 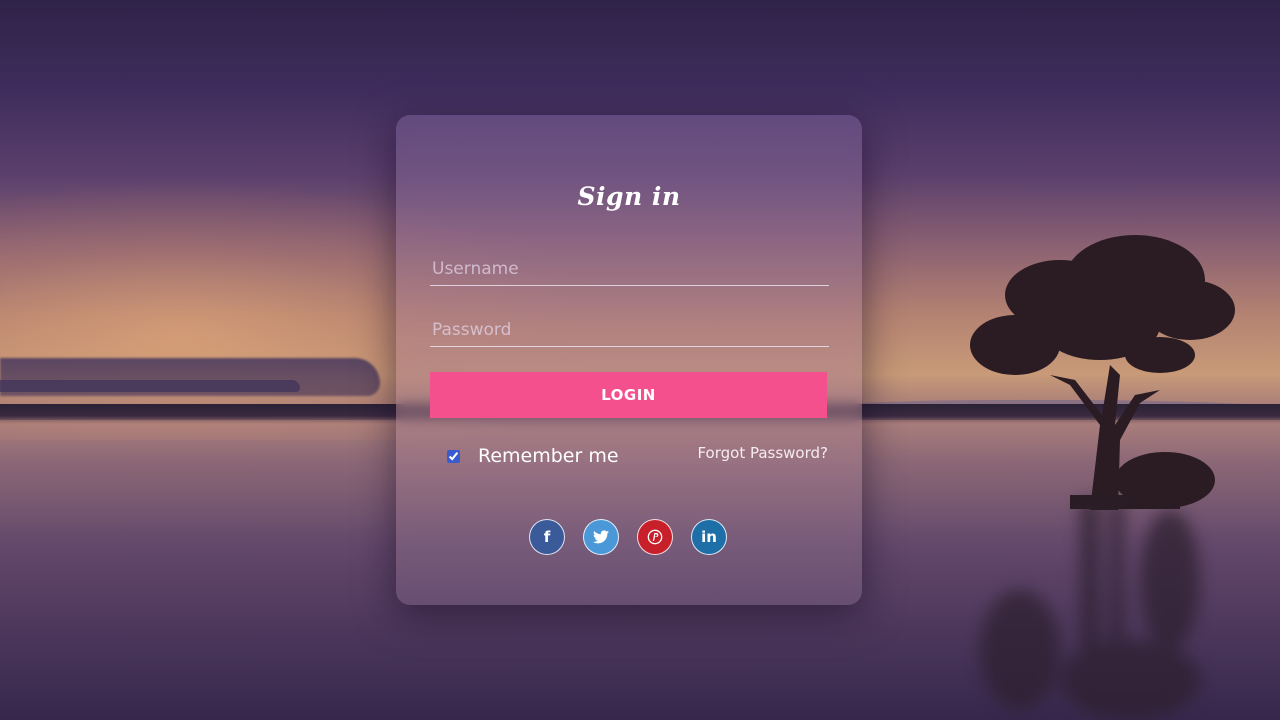 I want to click on twitter-bird-icon, so click(x=601, y=537).